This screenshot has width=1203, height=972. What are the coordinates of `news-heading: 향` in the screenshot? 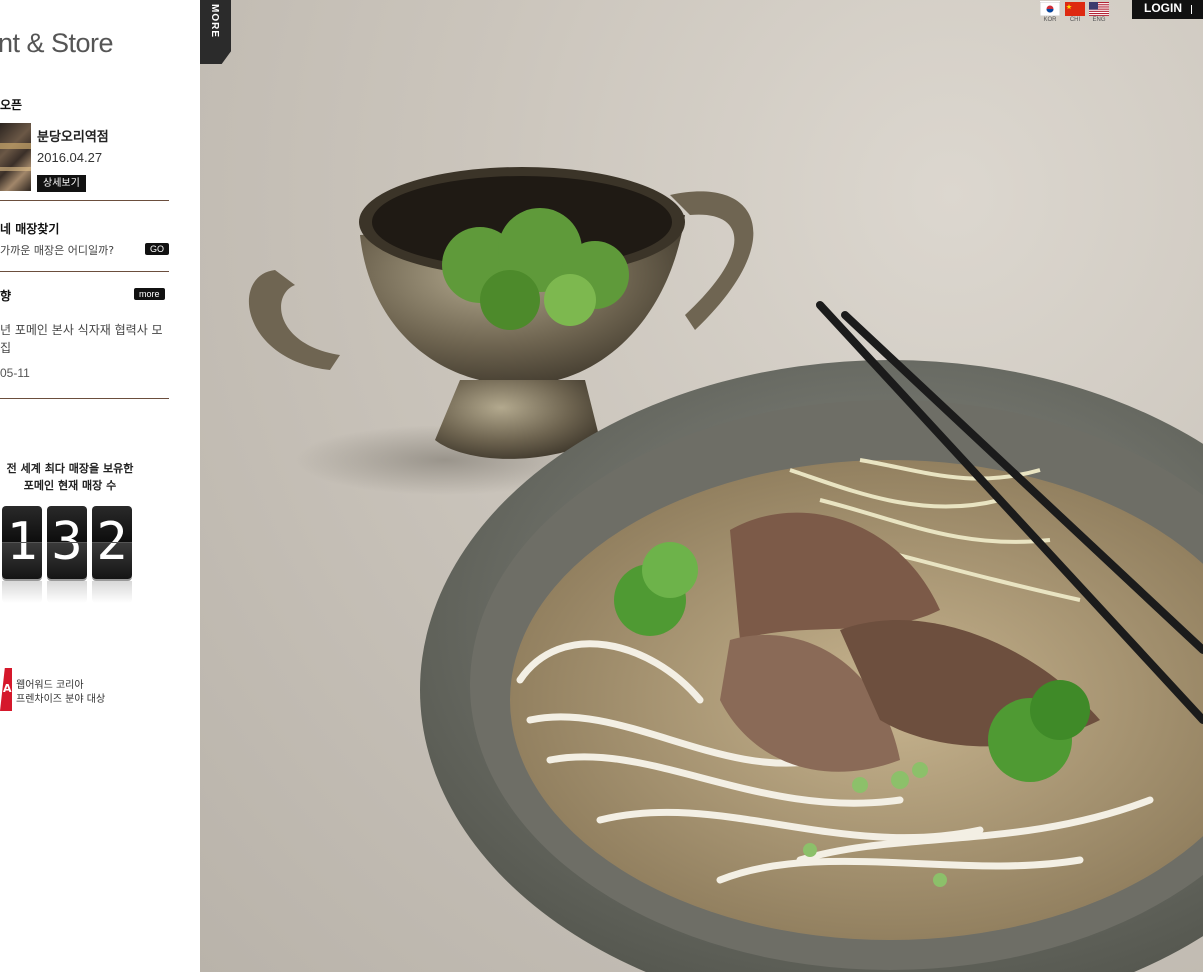 It's located at (6, 296).